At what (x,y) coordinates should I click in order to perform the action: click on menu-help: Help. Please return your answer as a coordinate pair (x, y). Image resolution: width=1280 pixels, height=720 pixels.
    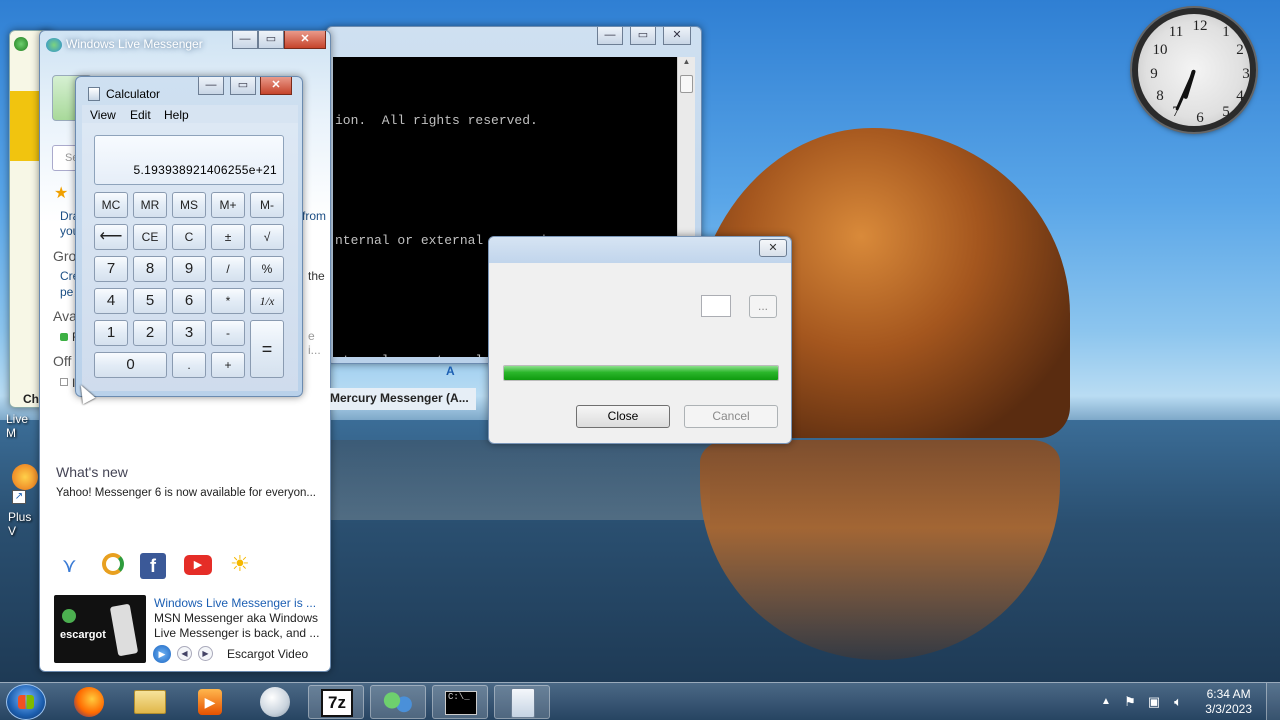
    Looking at the image, I should click on (176, 115).